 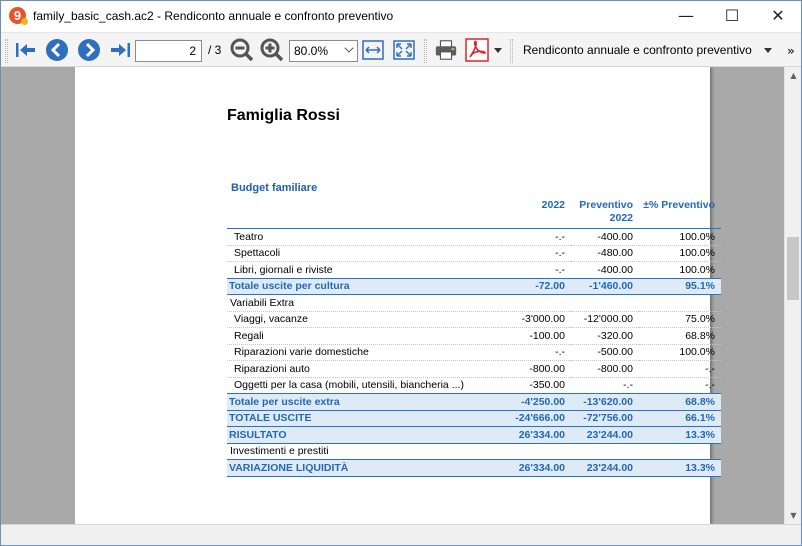 I want to click on scroll-up-icon: ▲, so click(x=793, y=75).